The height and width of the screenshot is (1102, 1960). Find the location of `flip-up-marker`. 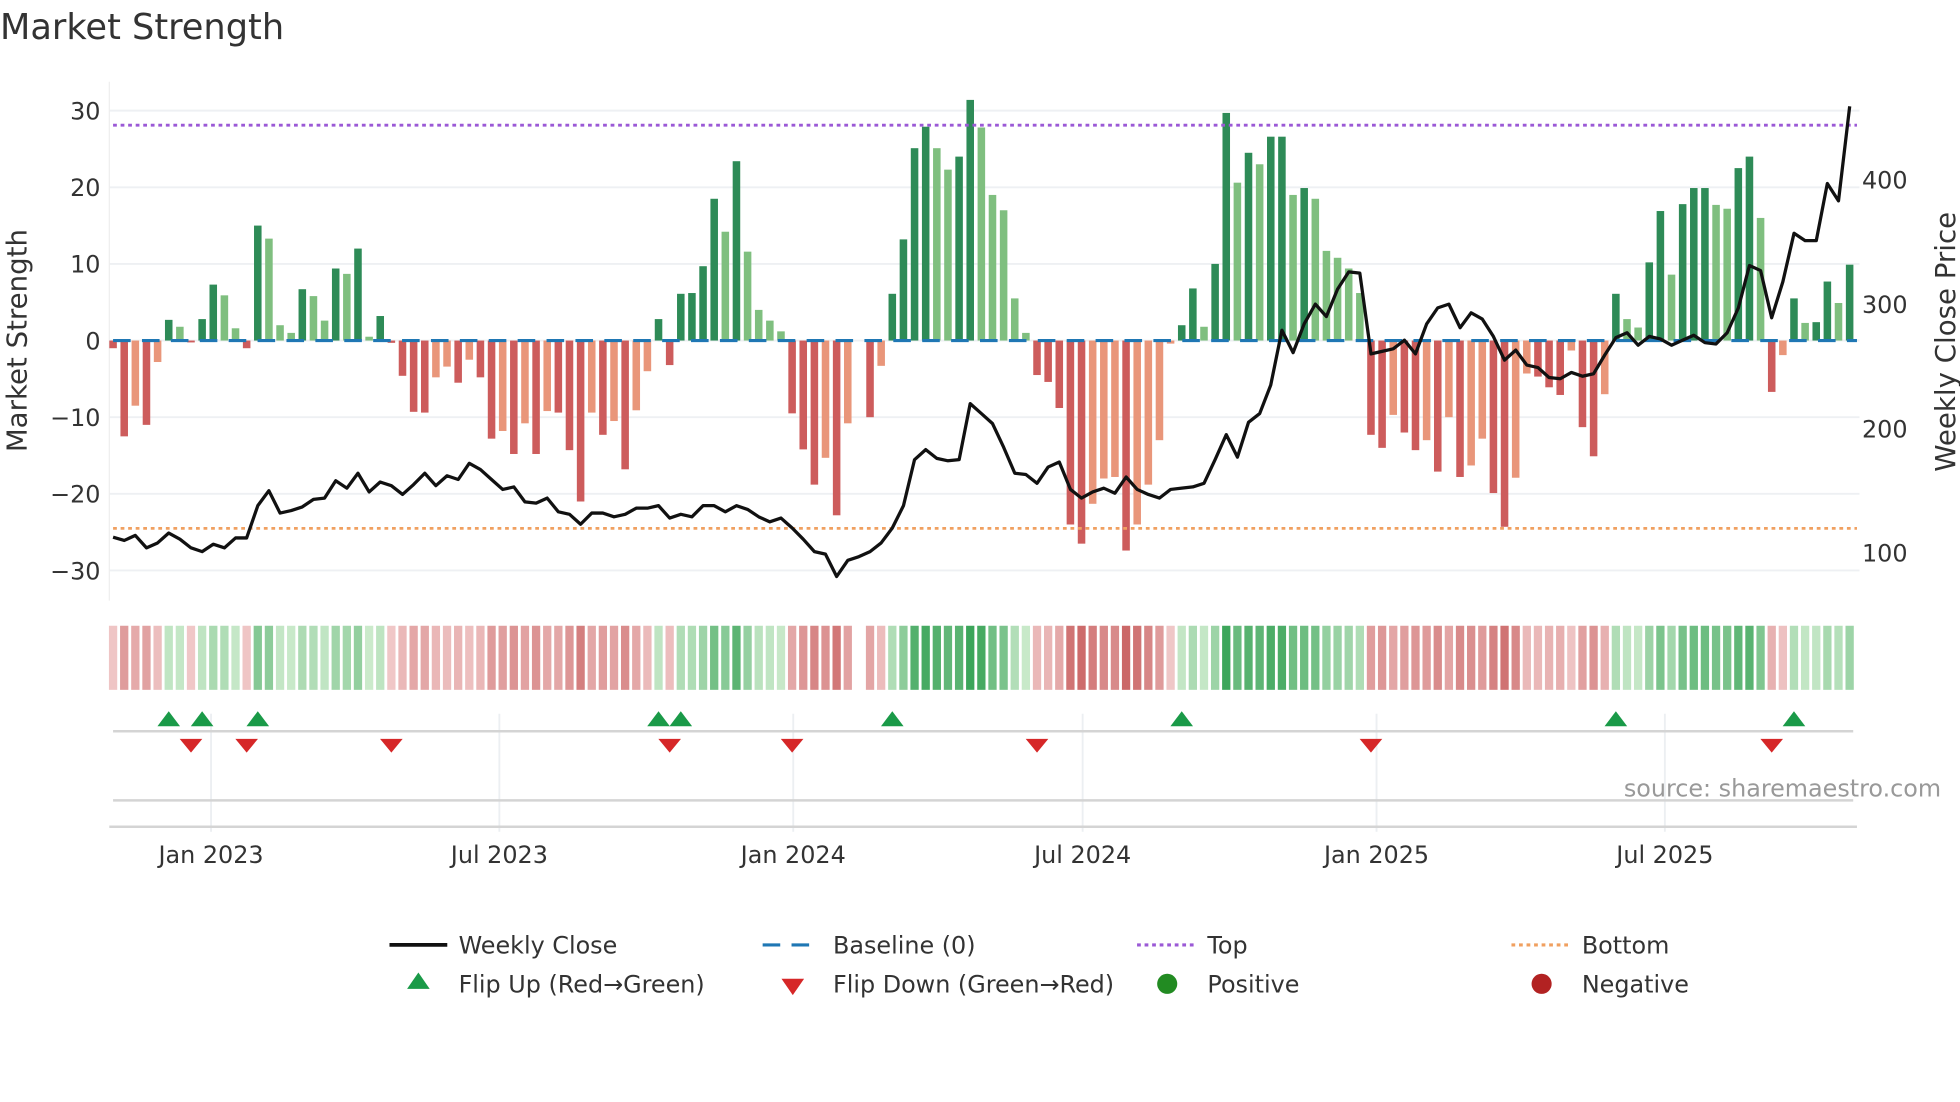

flip-up-marker is located at coordinates (202, 719).